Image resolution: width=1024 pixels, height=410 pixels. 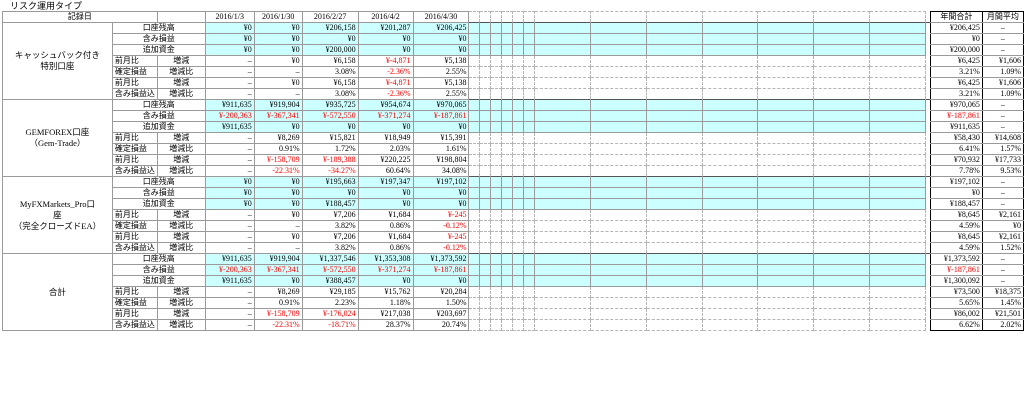 What do you see at coordinates (956, 50) in the screenshot?
I see `annual-total-cell: ¥200,000` at bounding box center [956, 50].